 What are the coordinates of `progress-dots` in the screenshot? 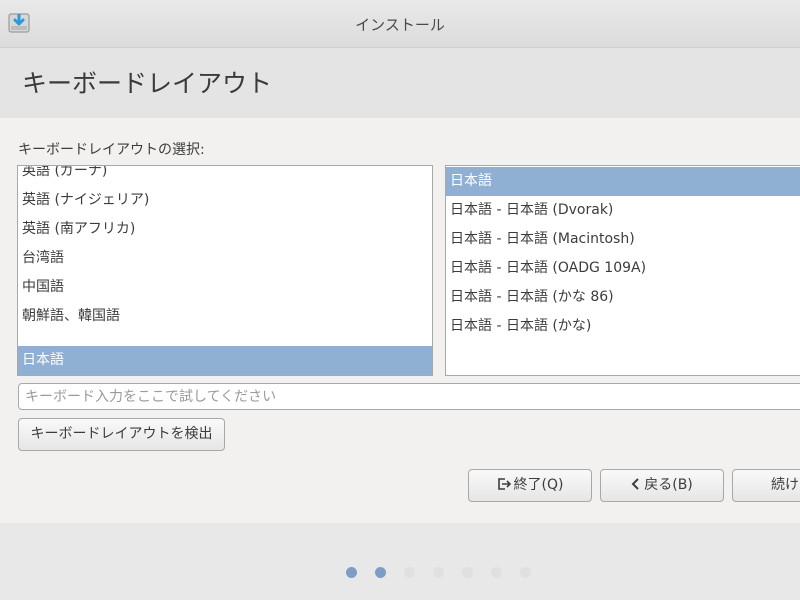 It's located at (400, 572).